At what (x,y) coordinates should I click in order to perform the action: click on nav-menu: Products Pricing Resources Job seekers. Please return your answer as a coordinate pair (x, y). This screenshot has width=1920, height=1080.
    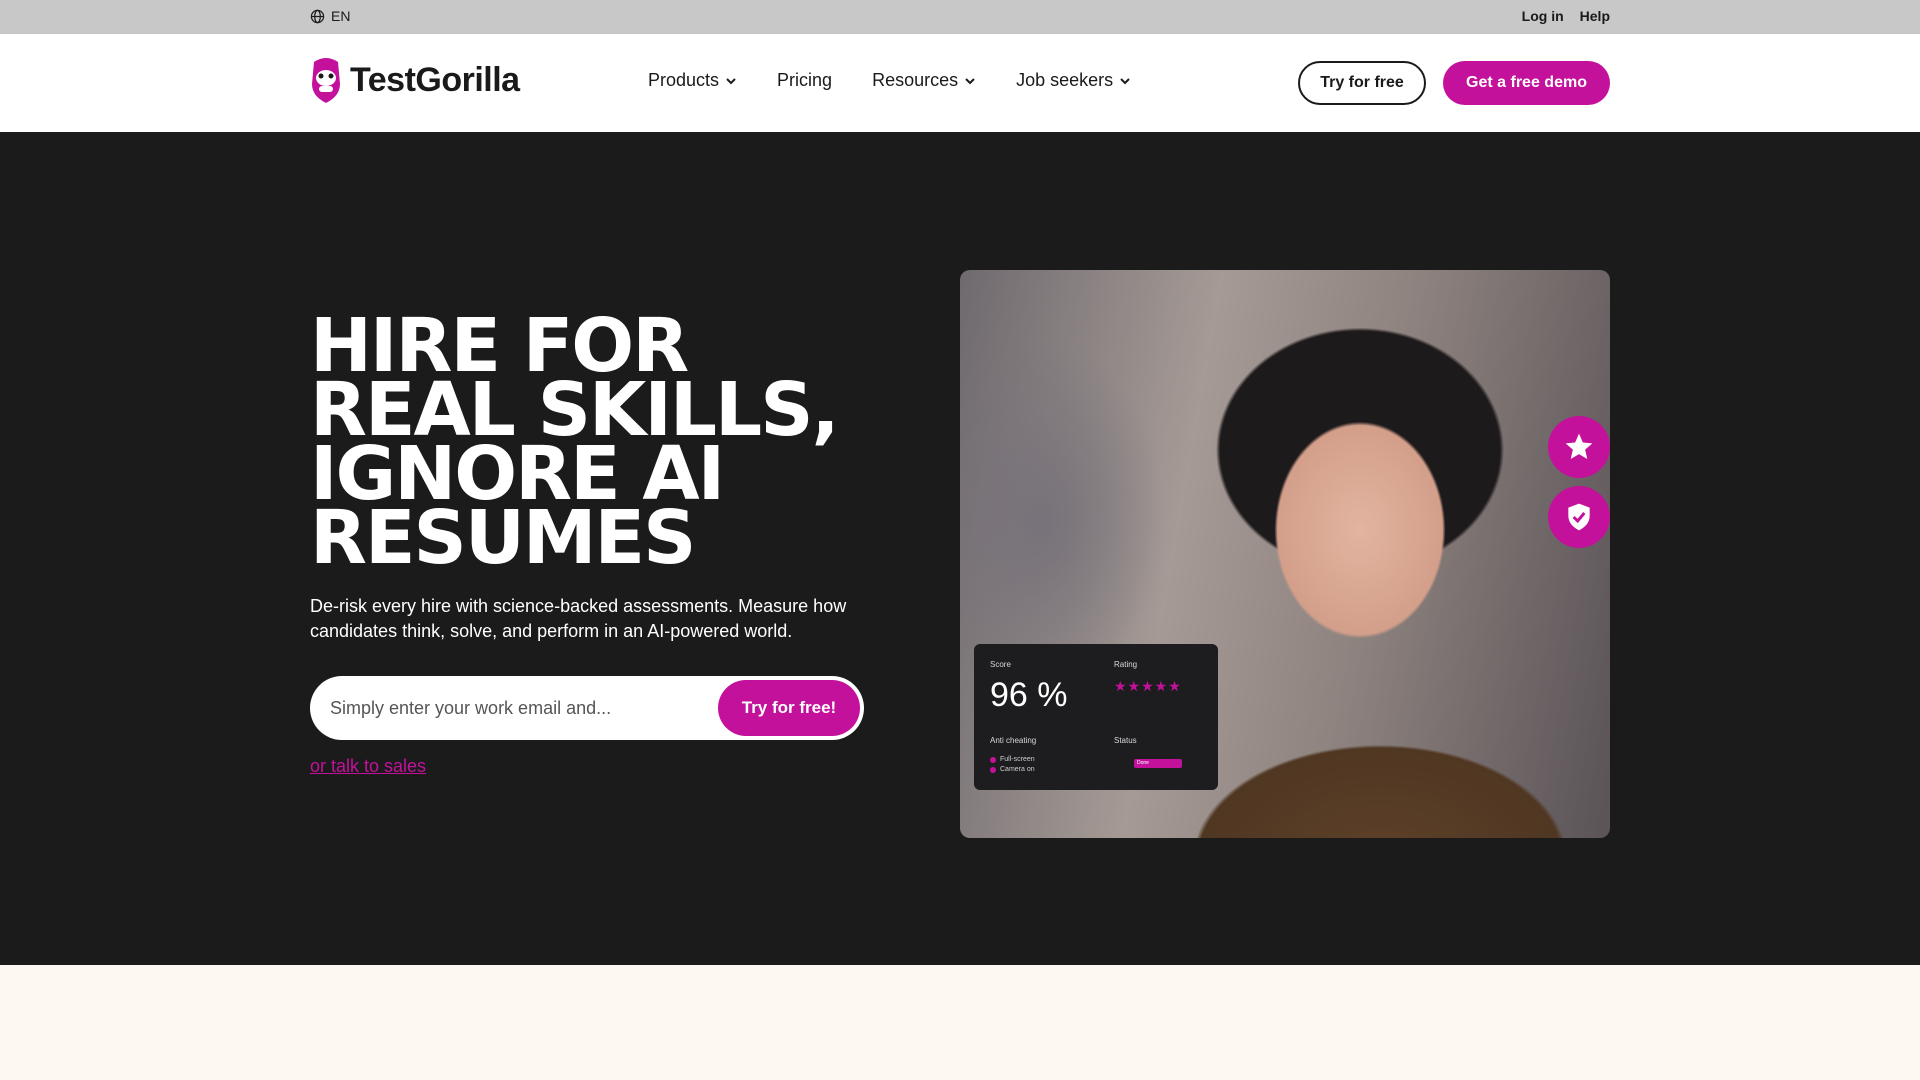
    Looking at the image, I should click on (889, 80).